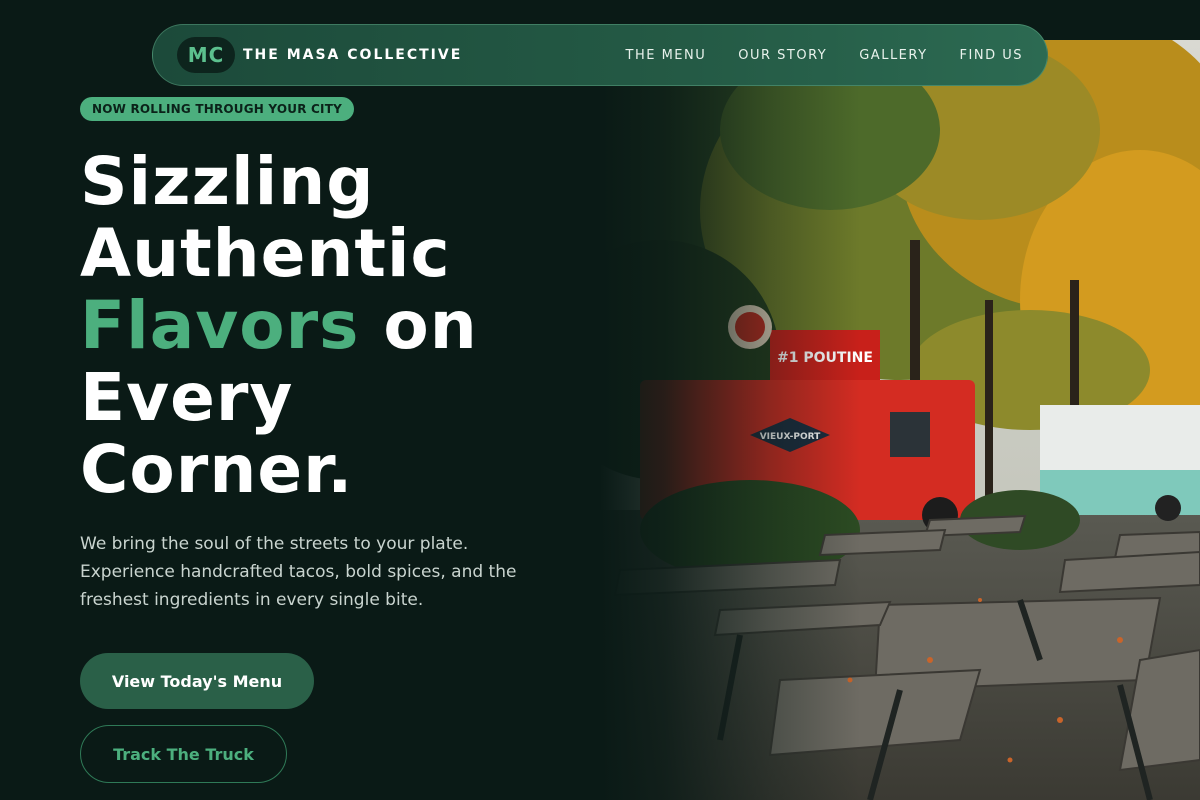 The width and height of the screenshot is (1200, 800). What do you see at coordinates (220, 325) in the screenshot?
I see `headline-accent: Flavors` at bounding box center [220, 325].